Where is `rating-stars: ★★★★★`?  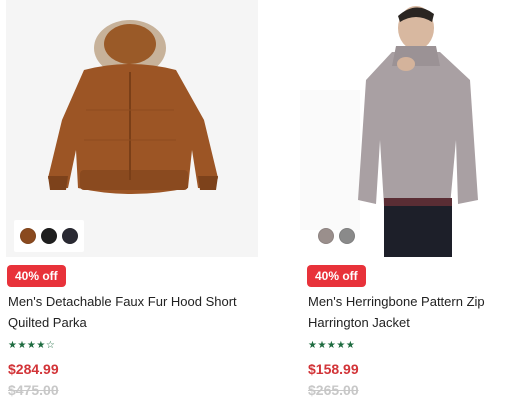
rating-stars: ★★★★★ is located at coordinates (332, 345).